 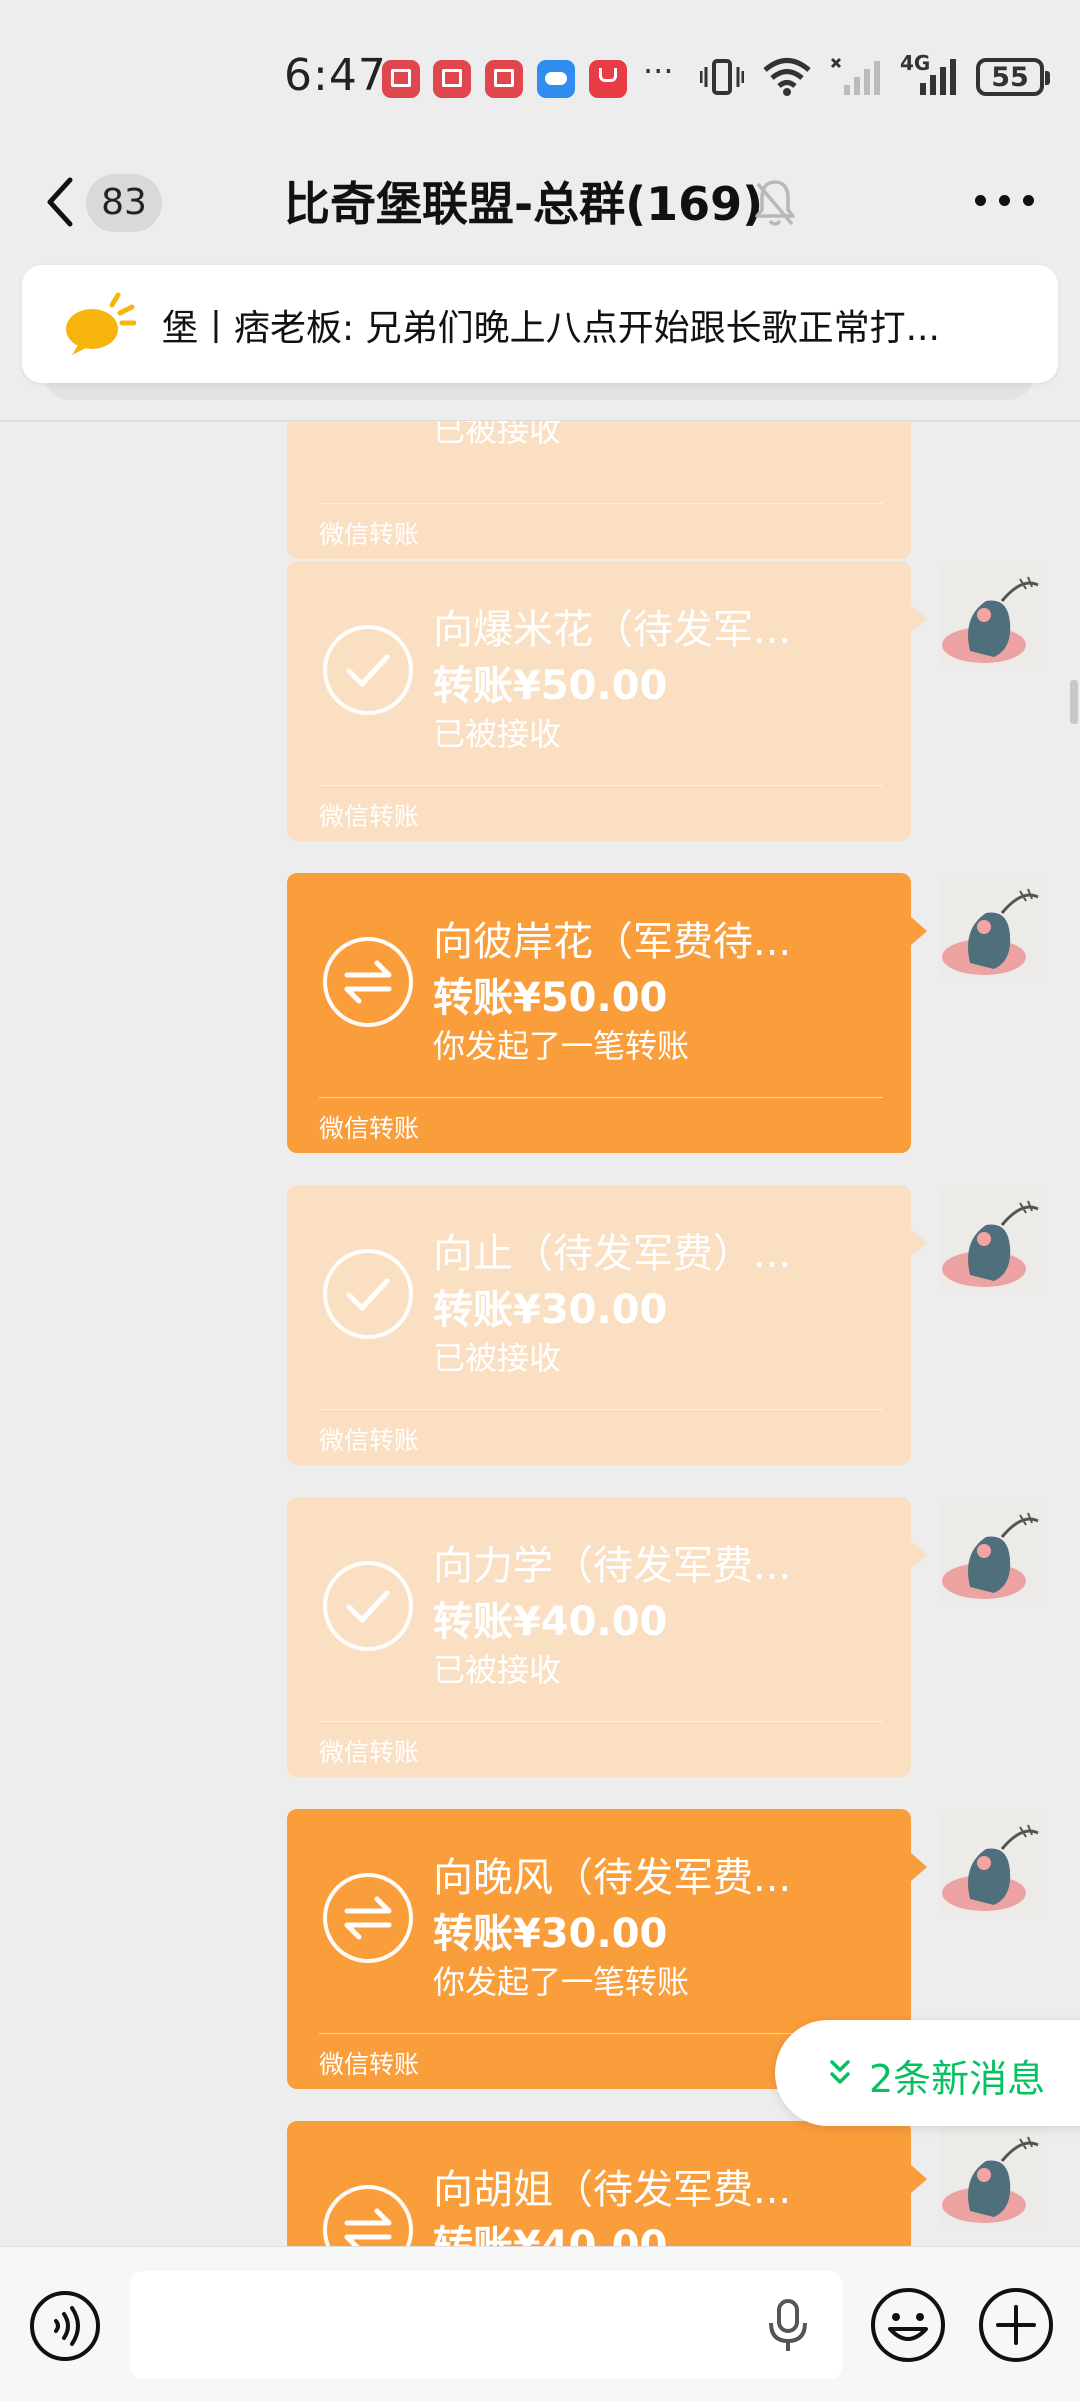 I want to click on back-arrow-icon, so click(x=64, y=202).